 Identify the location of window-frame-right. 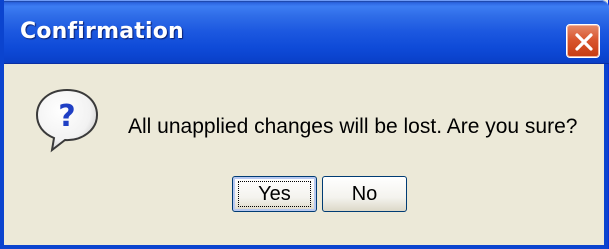
(606, 156).